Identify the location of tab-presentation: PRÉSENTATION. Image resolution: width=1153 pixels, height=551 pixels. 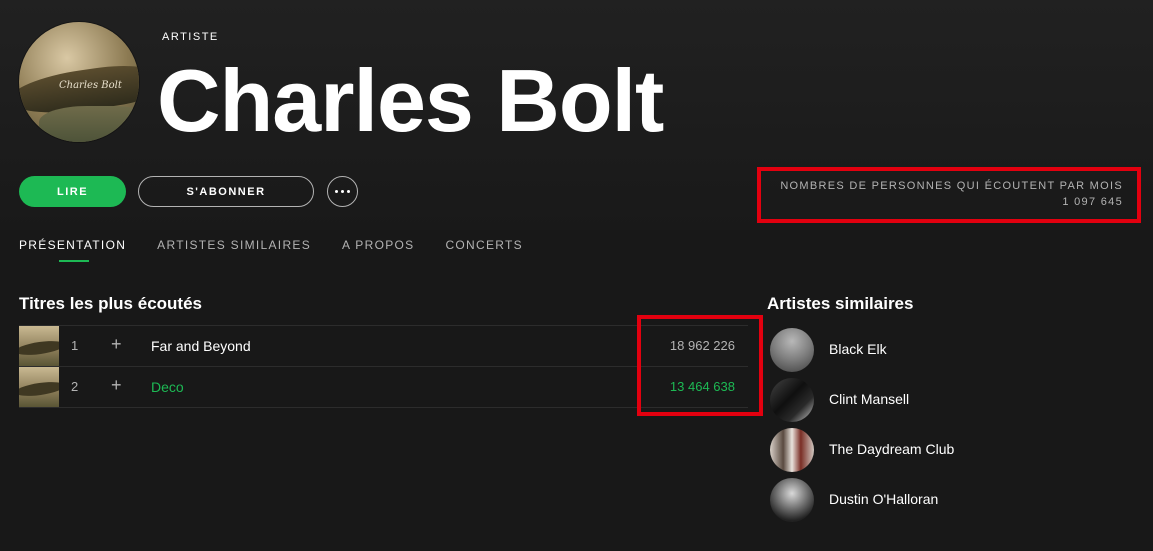
(72, 252).